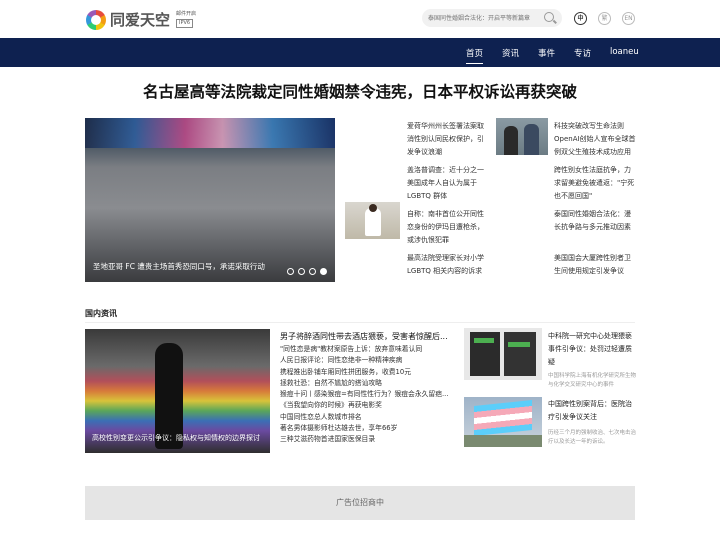 The width and height of the screenshot is (720, 540). What do you see at coordinates (522, 136) in the screenshot?
I see `news-thumbnail-tech` at bounding box center [522, 136].